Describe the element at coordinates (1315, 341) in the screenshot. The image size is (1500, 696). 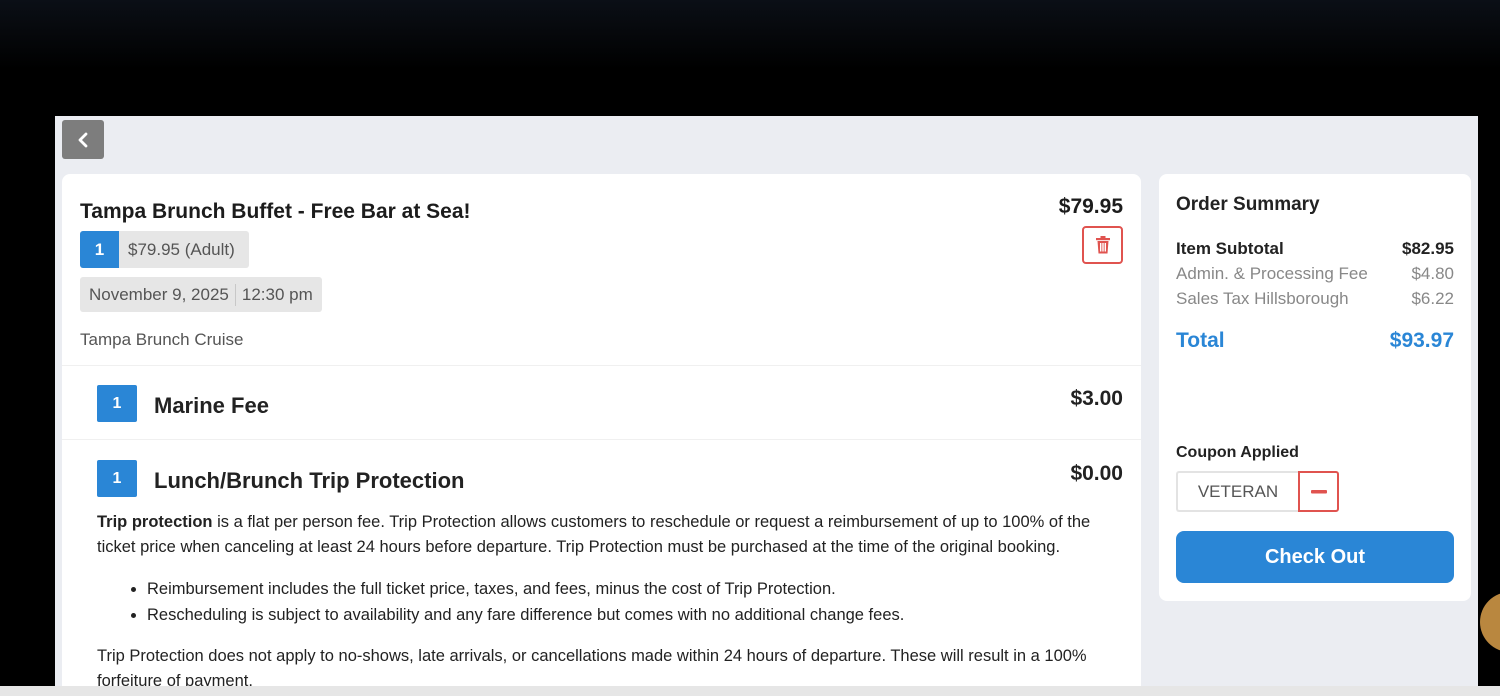
I see `total-row: Total $93.97` at that location.